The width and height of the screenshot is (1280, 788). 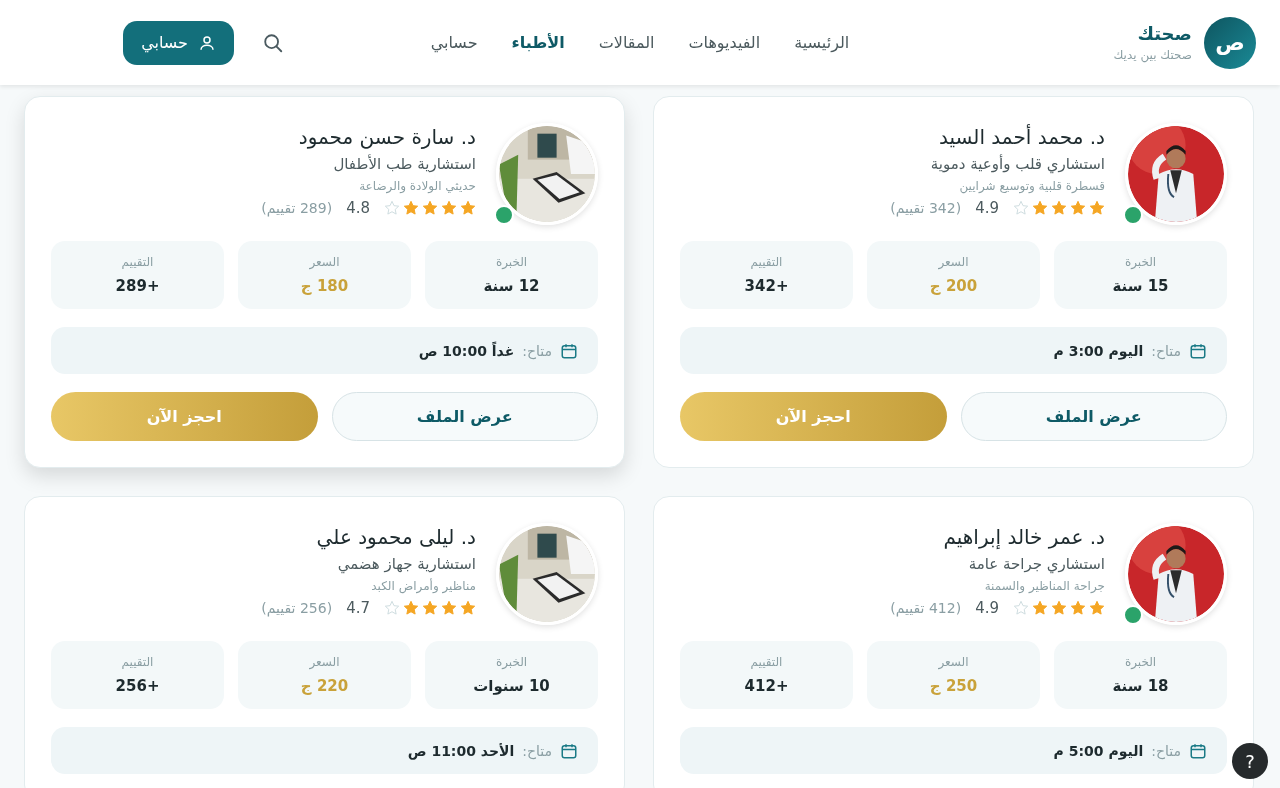 I want to click on doctor-specialty: استشارية جهاز هضمي, so click(x=406, y=564).